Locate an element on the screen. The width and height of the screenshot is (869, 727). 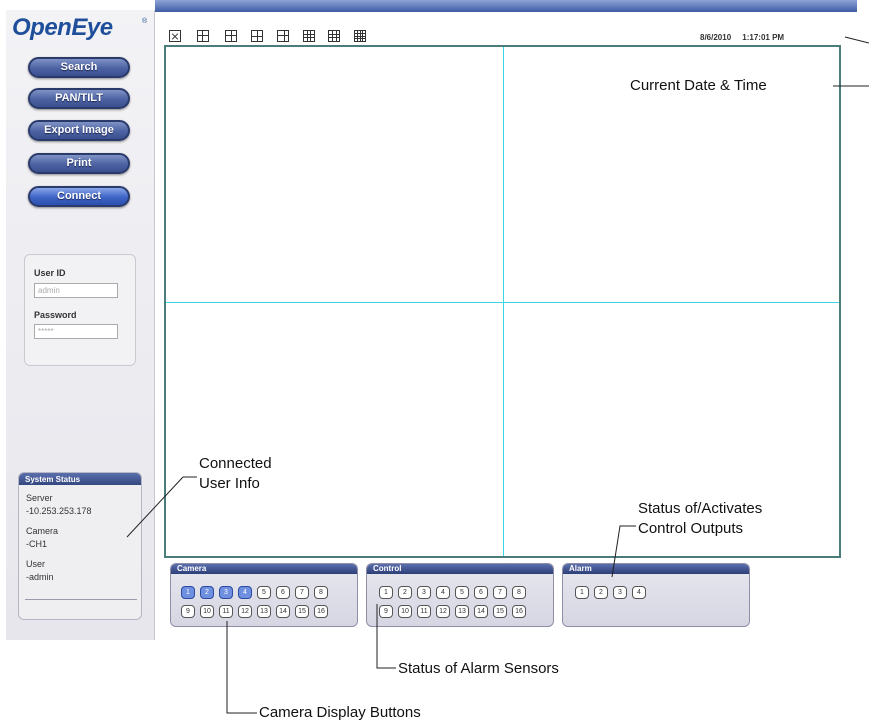
datetime-display: 8/6/2010 1:17:01 PM is located at coordinates (780, 37).